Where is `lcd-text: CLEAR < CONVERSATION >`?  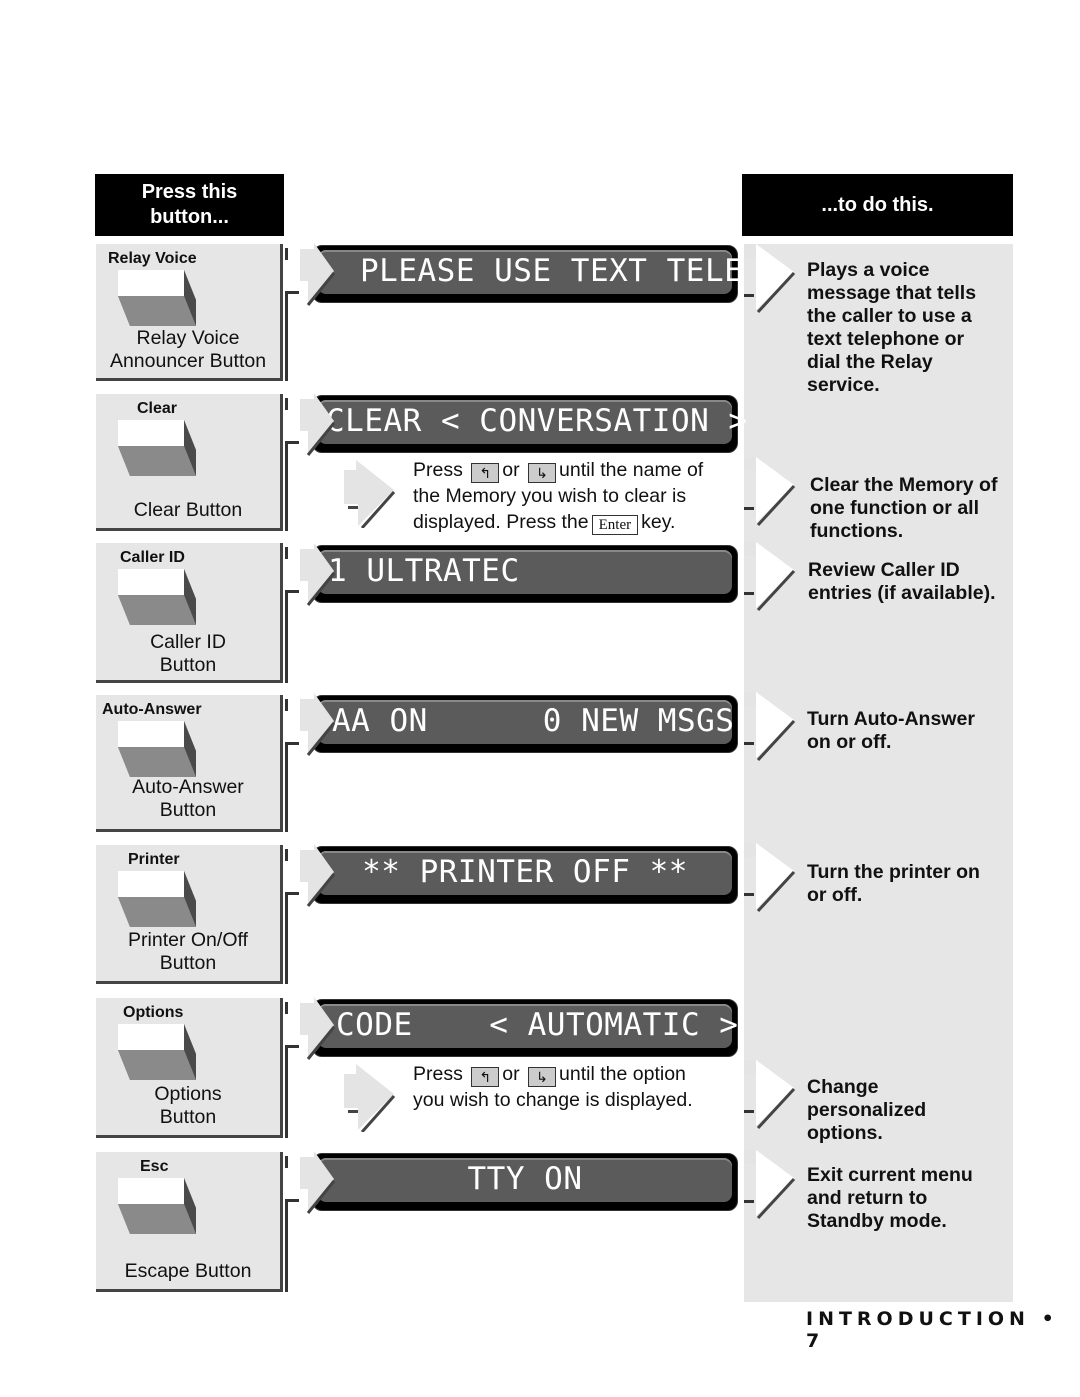 lcd-text: CLEAR < CONVERSATION > is located at coordinates (537, 421).